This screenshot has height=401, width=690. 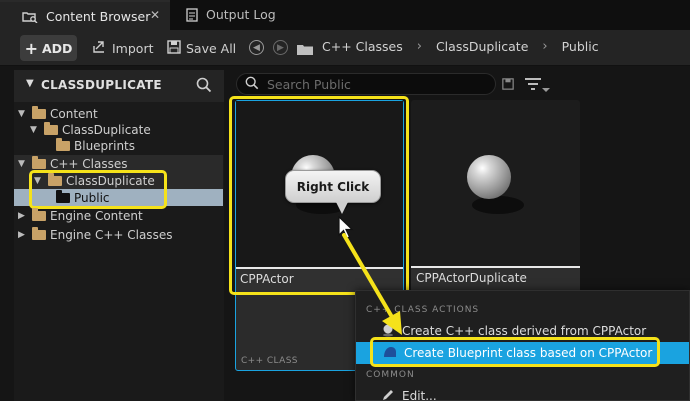 I want to click on right-click-callout: Right Click, so click(x=333, y=186).